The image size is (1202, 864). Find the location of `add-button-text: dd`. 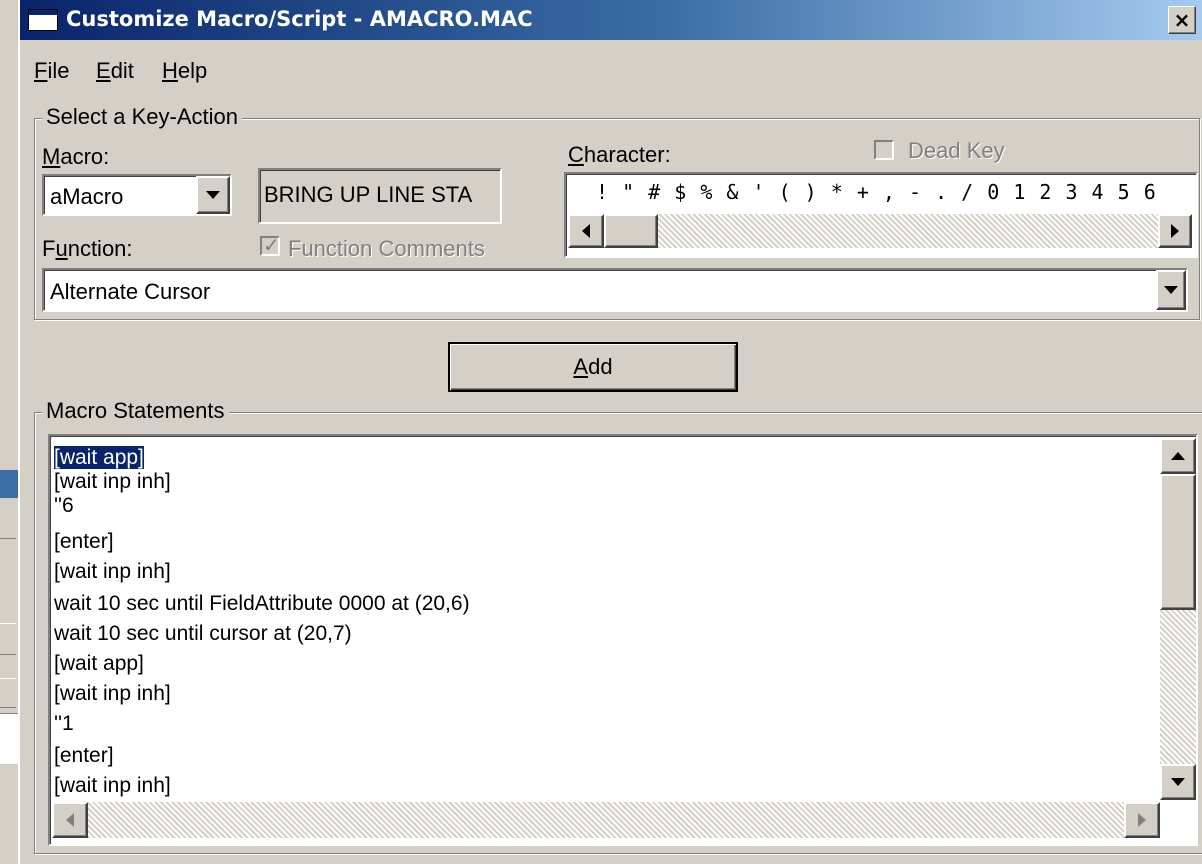

add-button-text: dd is located at coordinates (600, 366).